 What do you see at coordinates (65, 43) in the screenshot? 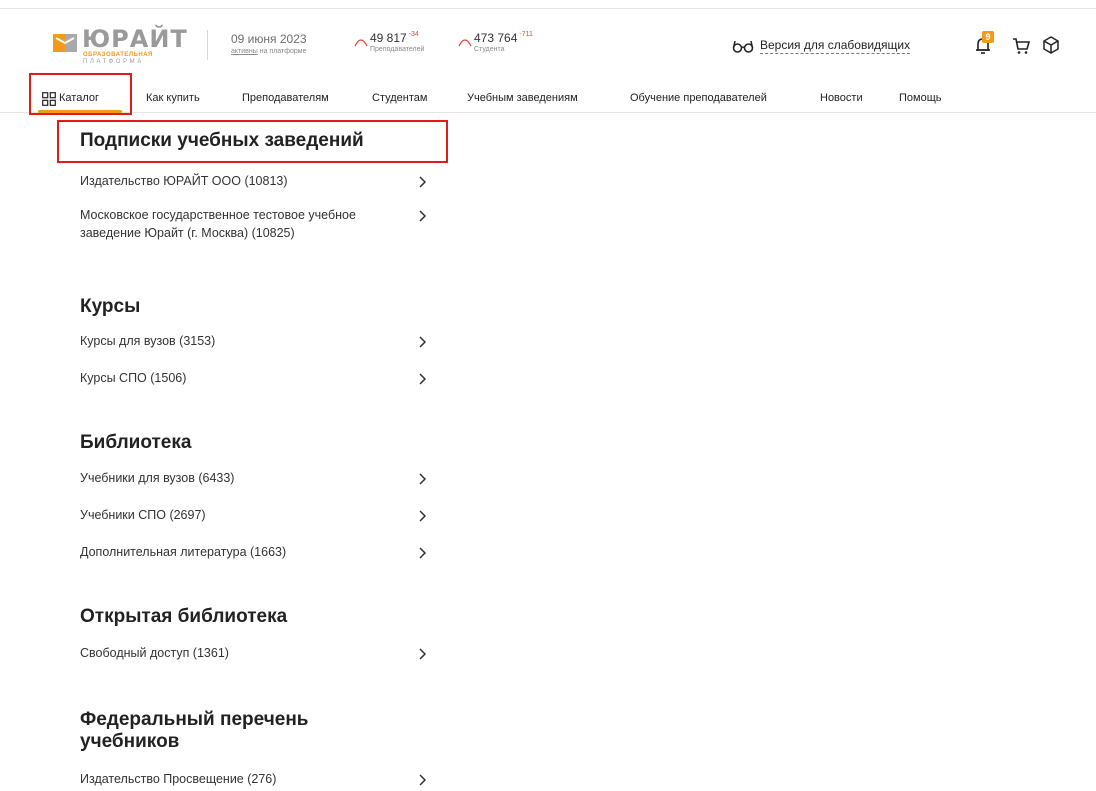
I see `logo-mark-icon` at bounding box center [65, 43].